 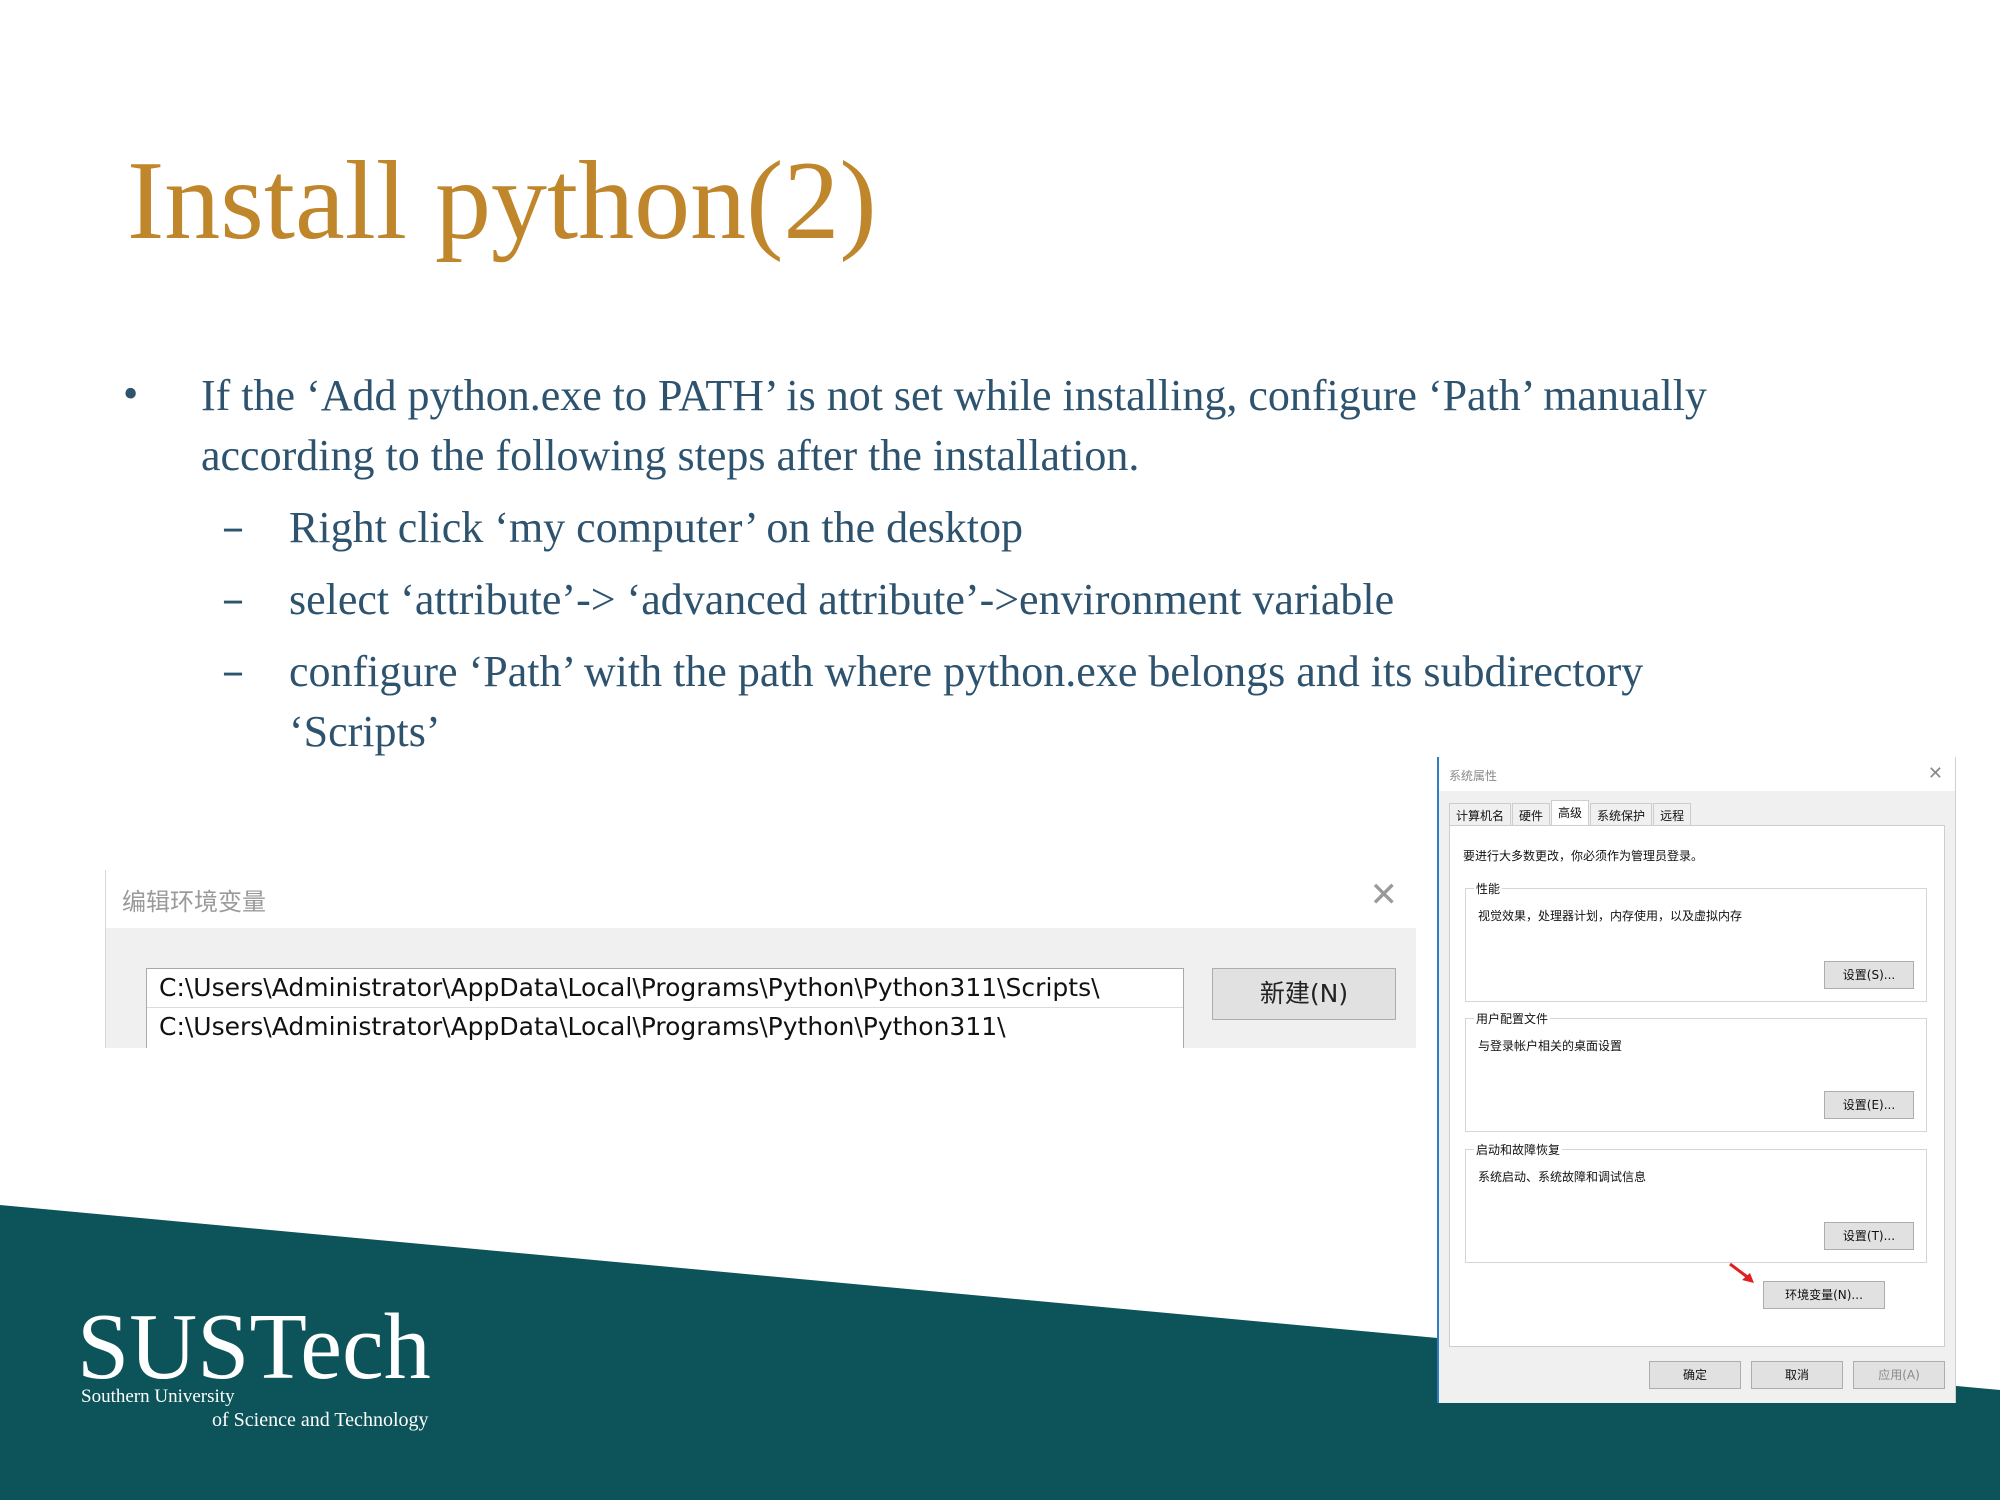 What do you see at coordinates (1473, 776) in the screenshot?
I see `dialog-title: 系统属性` at bounding box center [1473, 776].